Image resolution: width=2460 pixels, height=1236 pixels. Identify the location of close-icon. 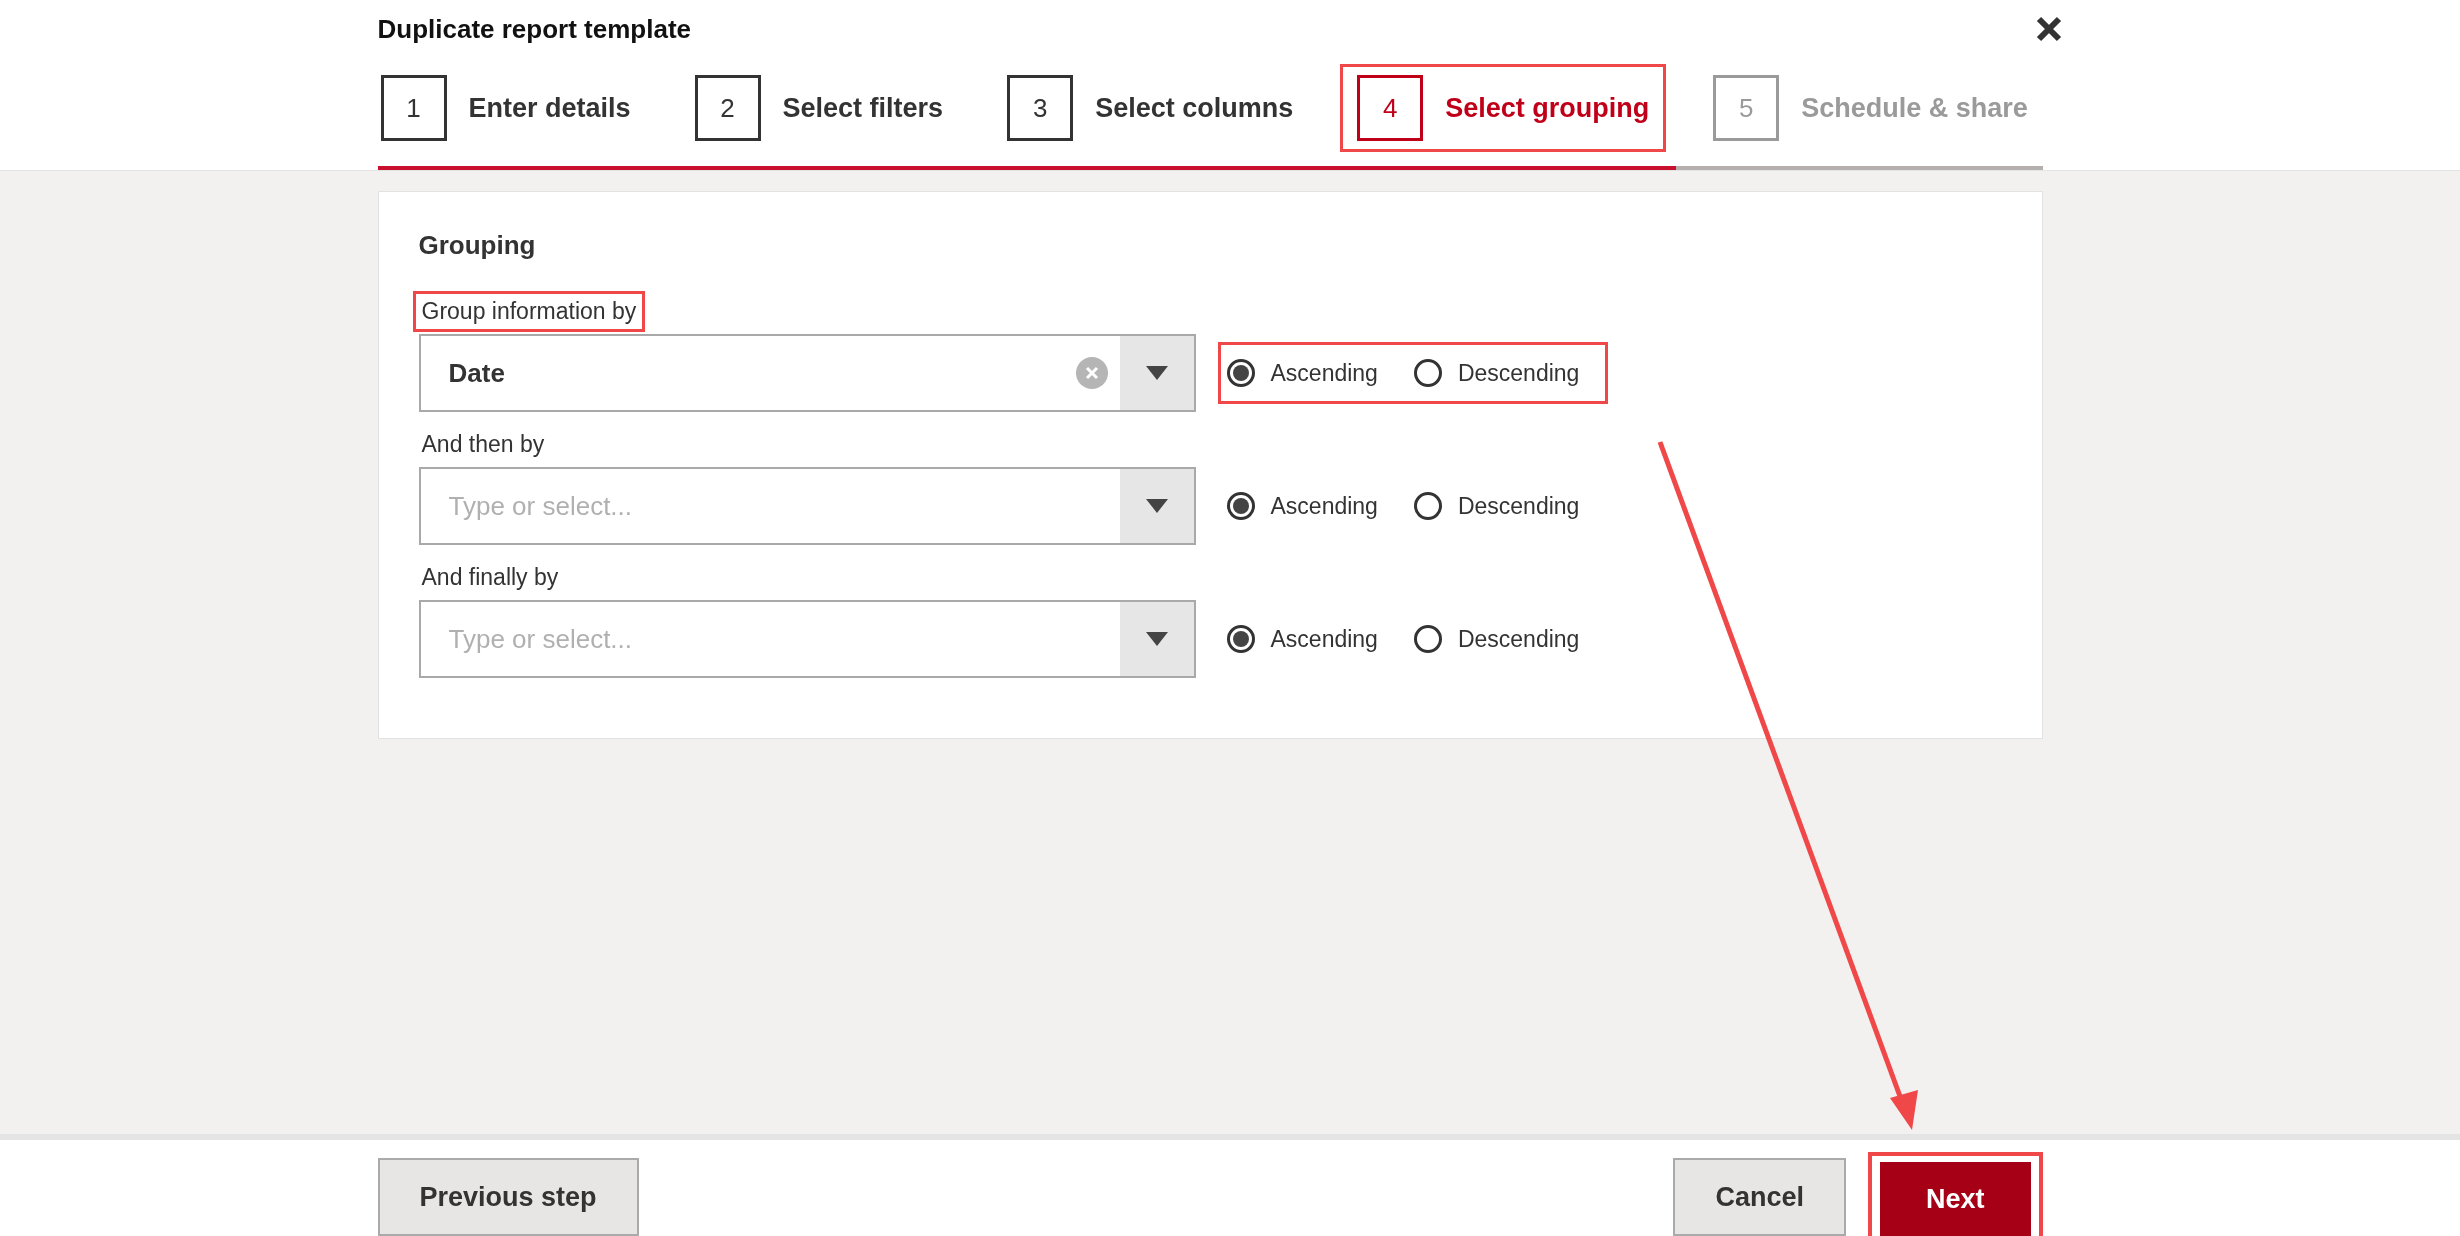
(2048, 29).